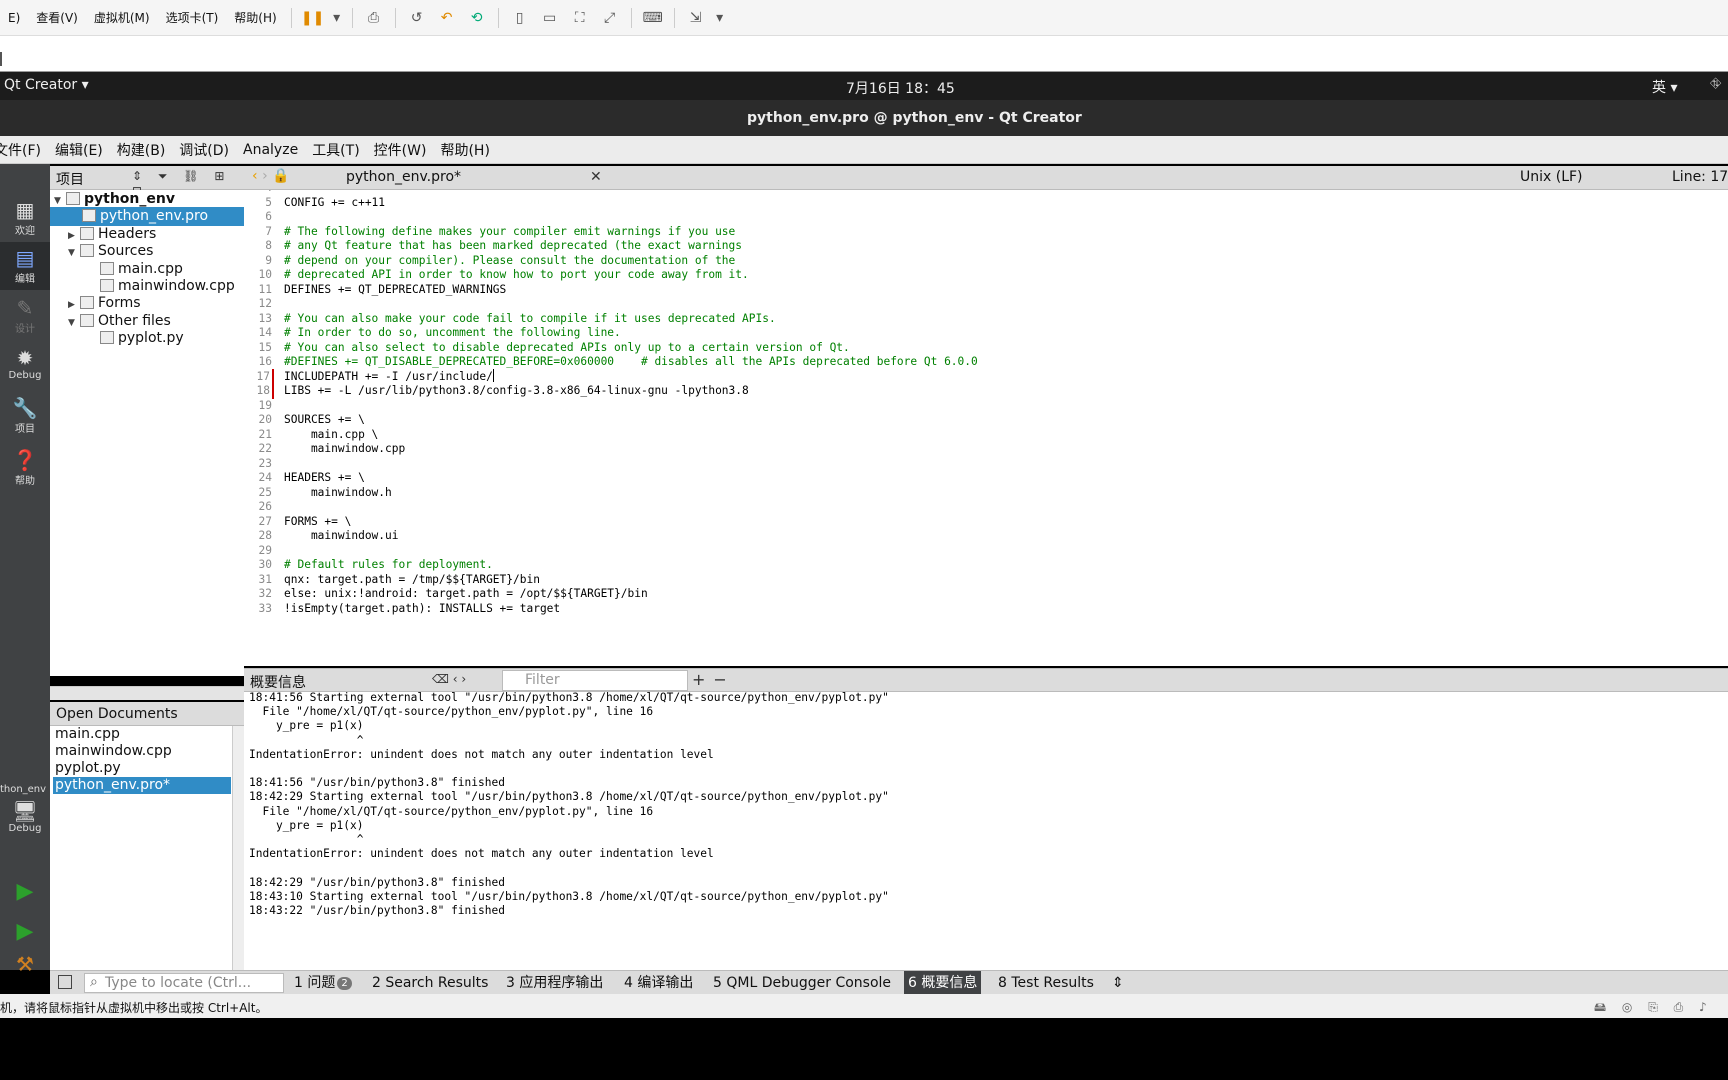 The width and height of the screenshot is (1728, 1080). What do you see at coordinates (802, 983) in the screenshot?
I see `tab-qml-debugger-console: 5 QML Debugger Console` at bounding box center [802, 983].